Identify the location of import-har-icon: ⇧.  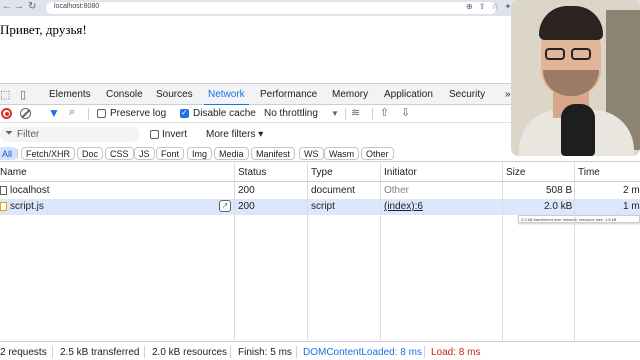
(384, 112).